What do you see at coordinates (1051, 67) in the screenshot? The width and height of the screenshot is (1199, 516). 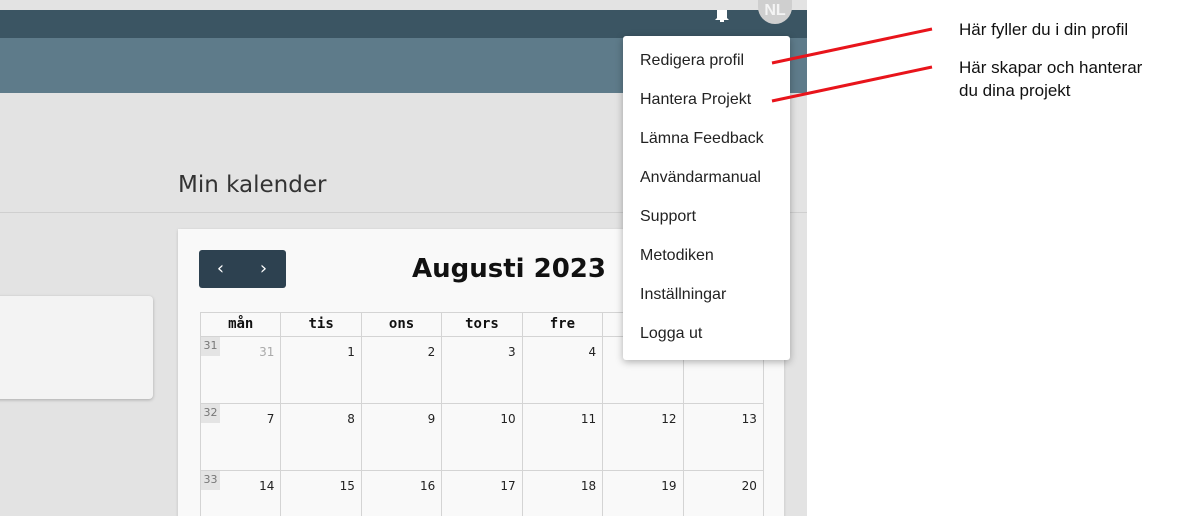 I see `annotation-projects-line1: Här skapar och hanterar` at bounding box center [1051, 67].